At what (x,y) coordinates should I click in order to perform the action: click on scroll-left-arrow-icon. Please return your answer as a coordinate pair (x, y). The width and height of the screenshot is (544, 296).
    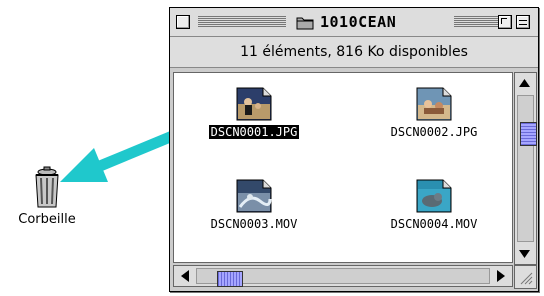
    Looking at the image, I should click on (185, 276).